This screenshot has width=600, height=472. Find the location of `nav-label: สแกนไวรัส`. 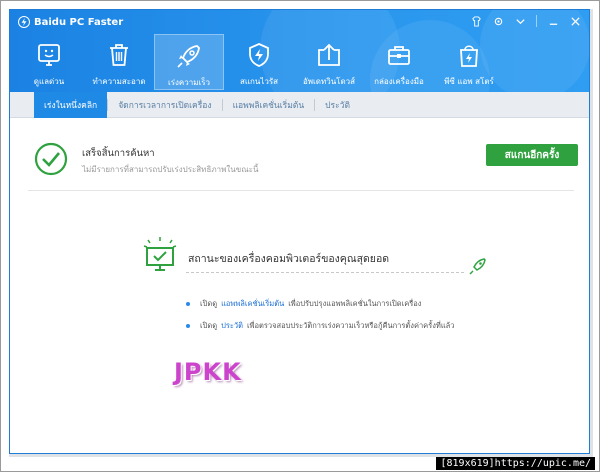

nav-label: สแกนไวรัส is located at coordinates (259, 81).